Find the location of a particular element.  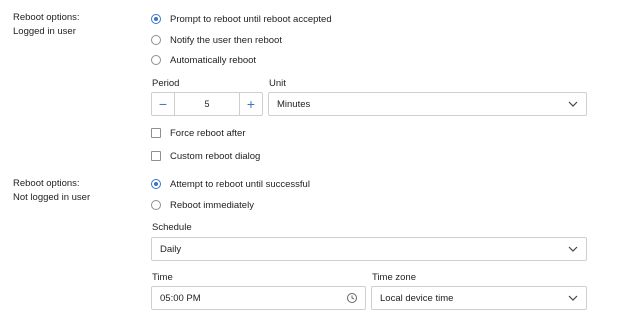

radio-attempt-until-successful: Attempt to reboot until successful is located at coordinates (230, 184).